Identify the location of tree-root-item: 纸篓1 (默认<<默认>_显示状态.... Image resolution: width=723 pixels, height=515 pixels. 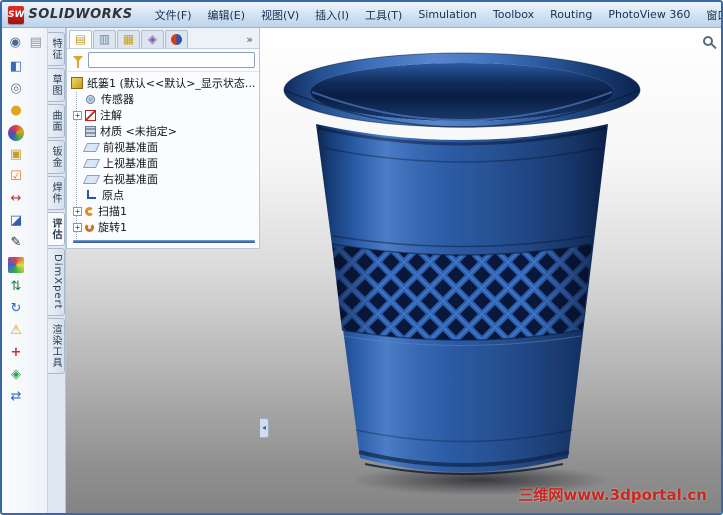
(164, 83).